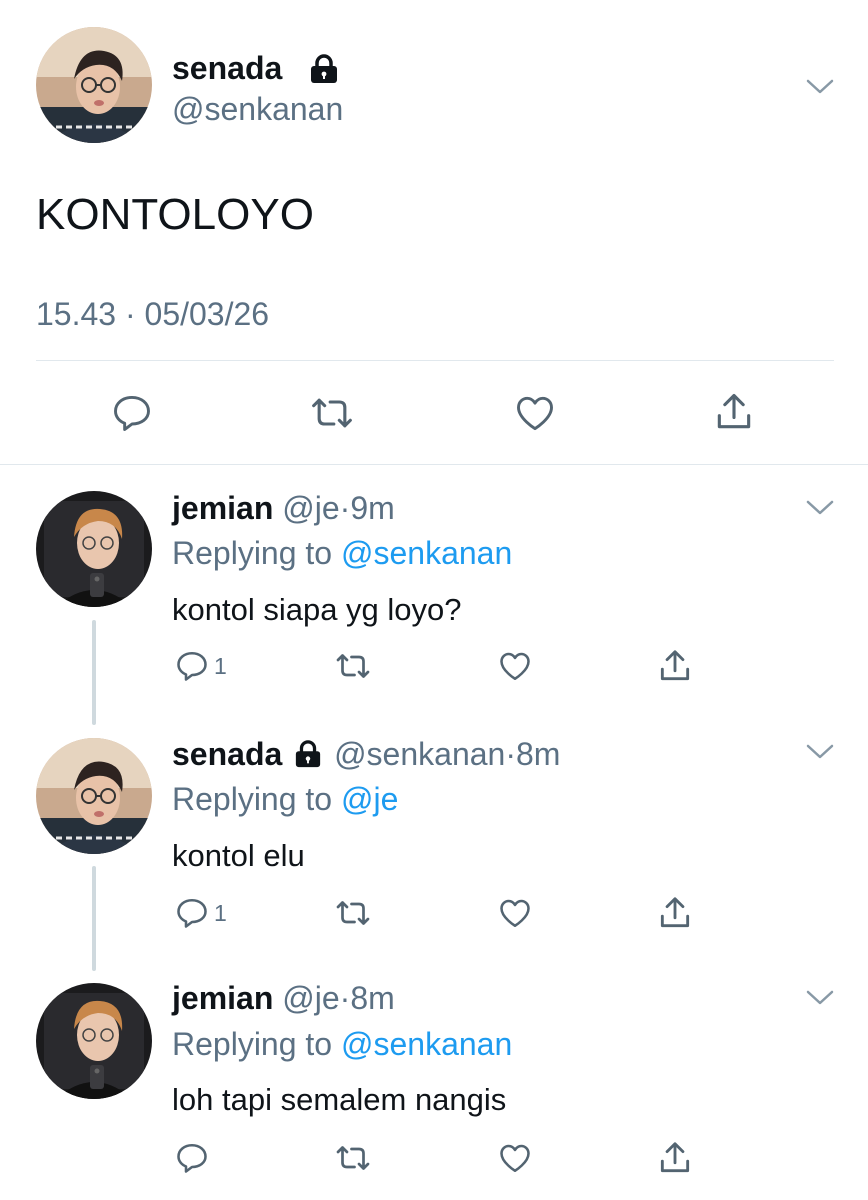  What do you see at coordinates (227, 68) in the screenshot?
I see `main-display-name: senada` at bounding box center [227, 68].